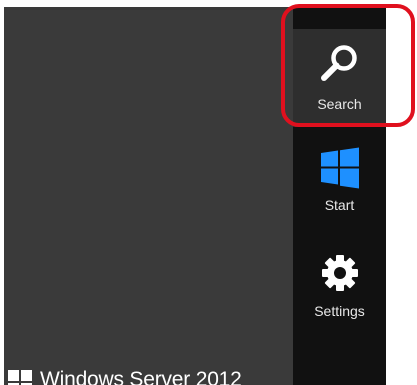 This screenshot has width=417, height=385. I want to click on charm-start: Start, so click(339, 183).